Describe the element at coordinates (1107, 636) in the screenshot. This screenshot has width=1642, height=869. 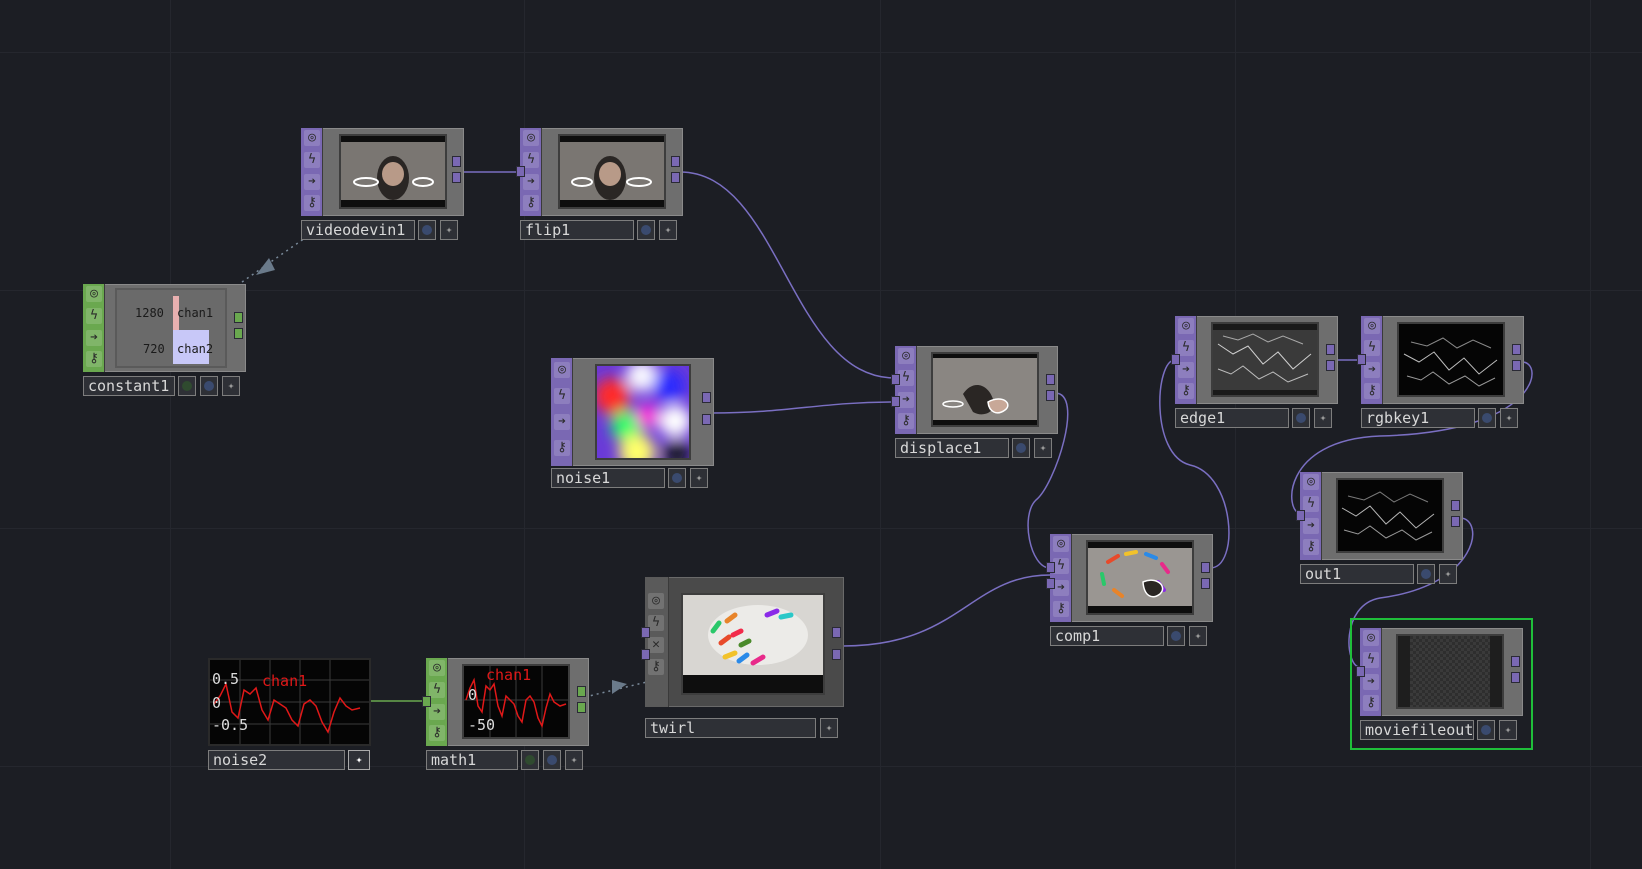
I see `node-name-label: comp1` at that location.